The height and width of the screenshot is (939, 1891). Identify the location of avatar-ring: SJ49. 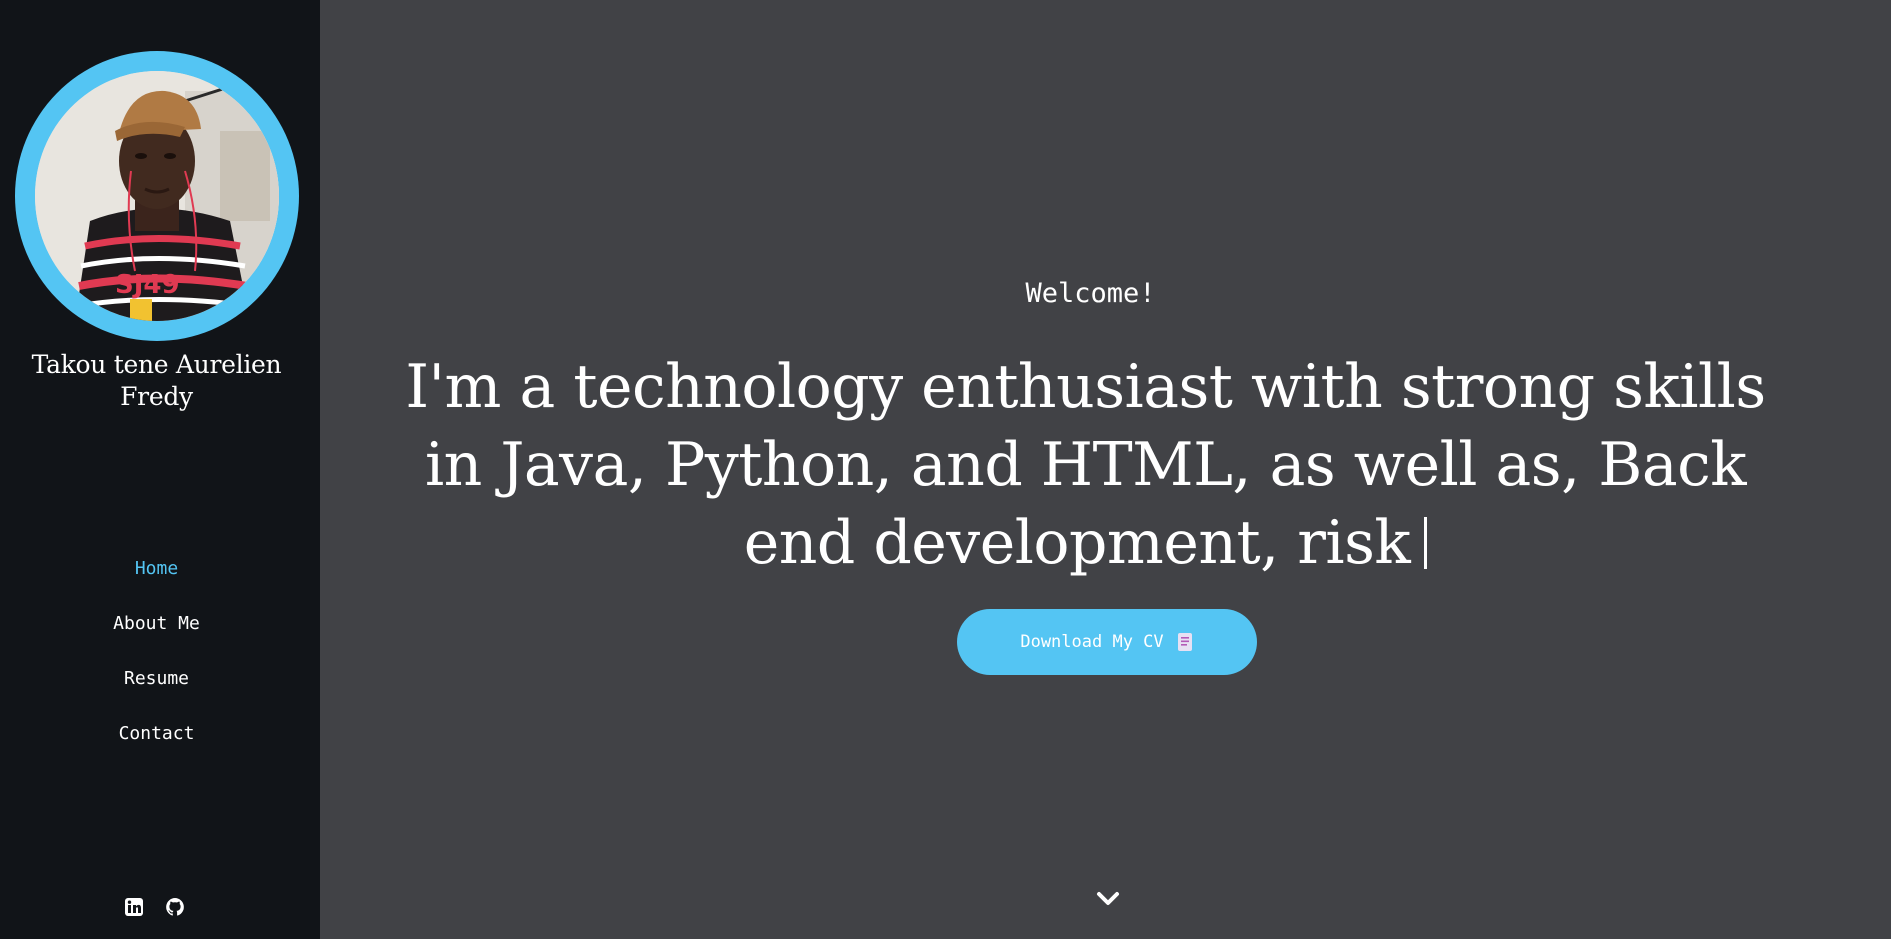
(157, 196).